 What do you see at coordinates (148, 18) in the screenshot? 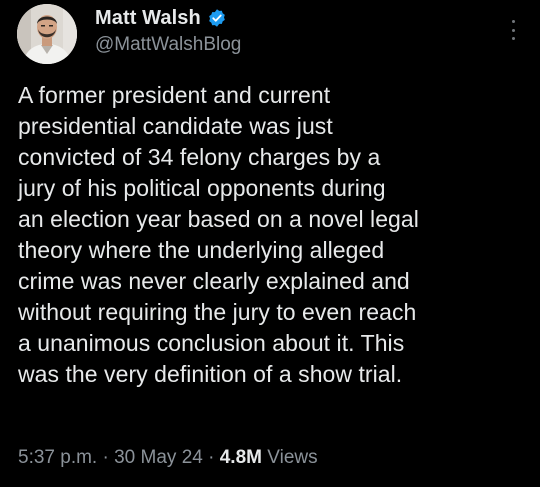
I see `author-display-name: Matt Walsh` at bounding box center [148, 18].